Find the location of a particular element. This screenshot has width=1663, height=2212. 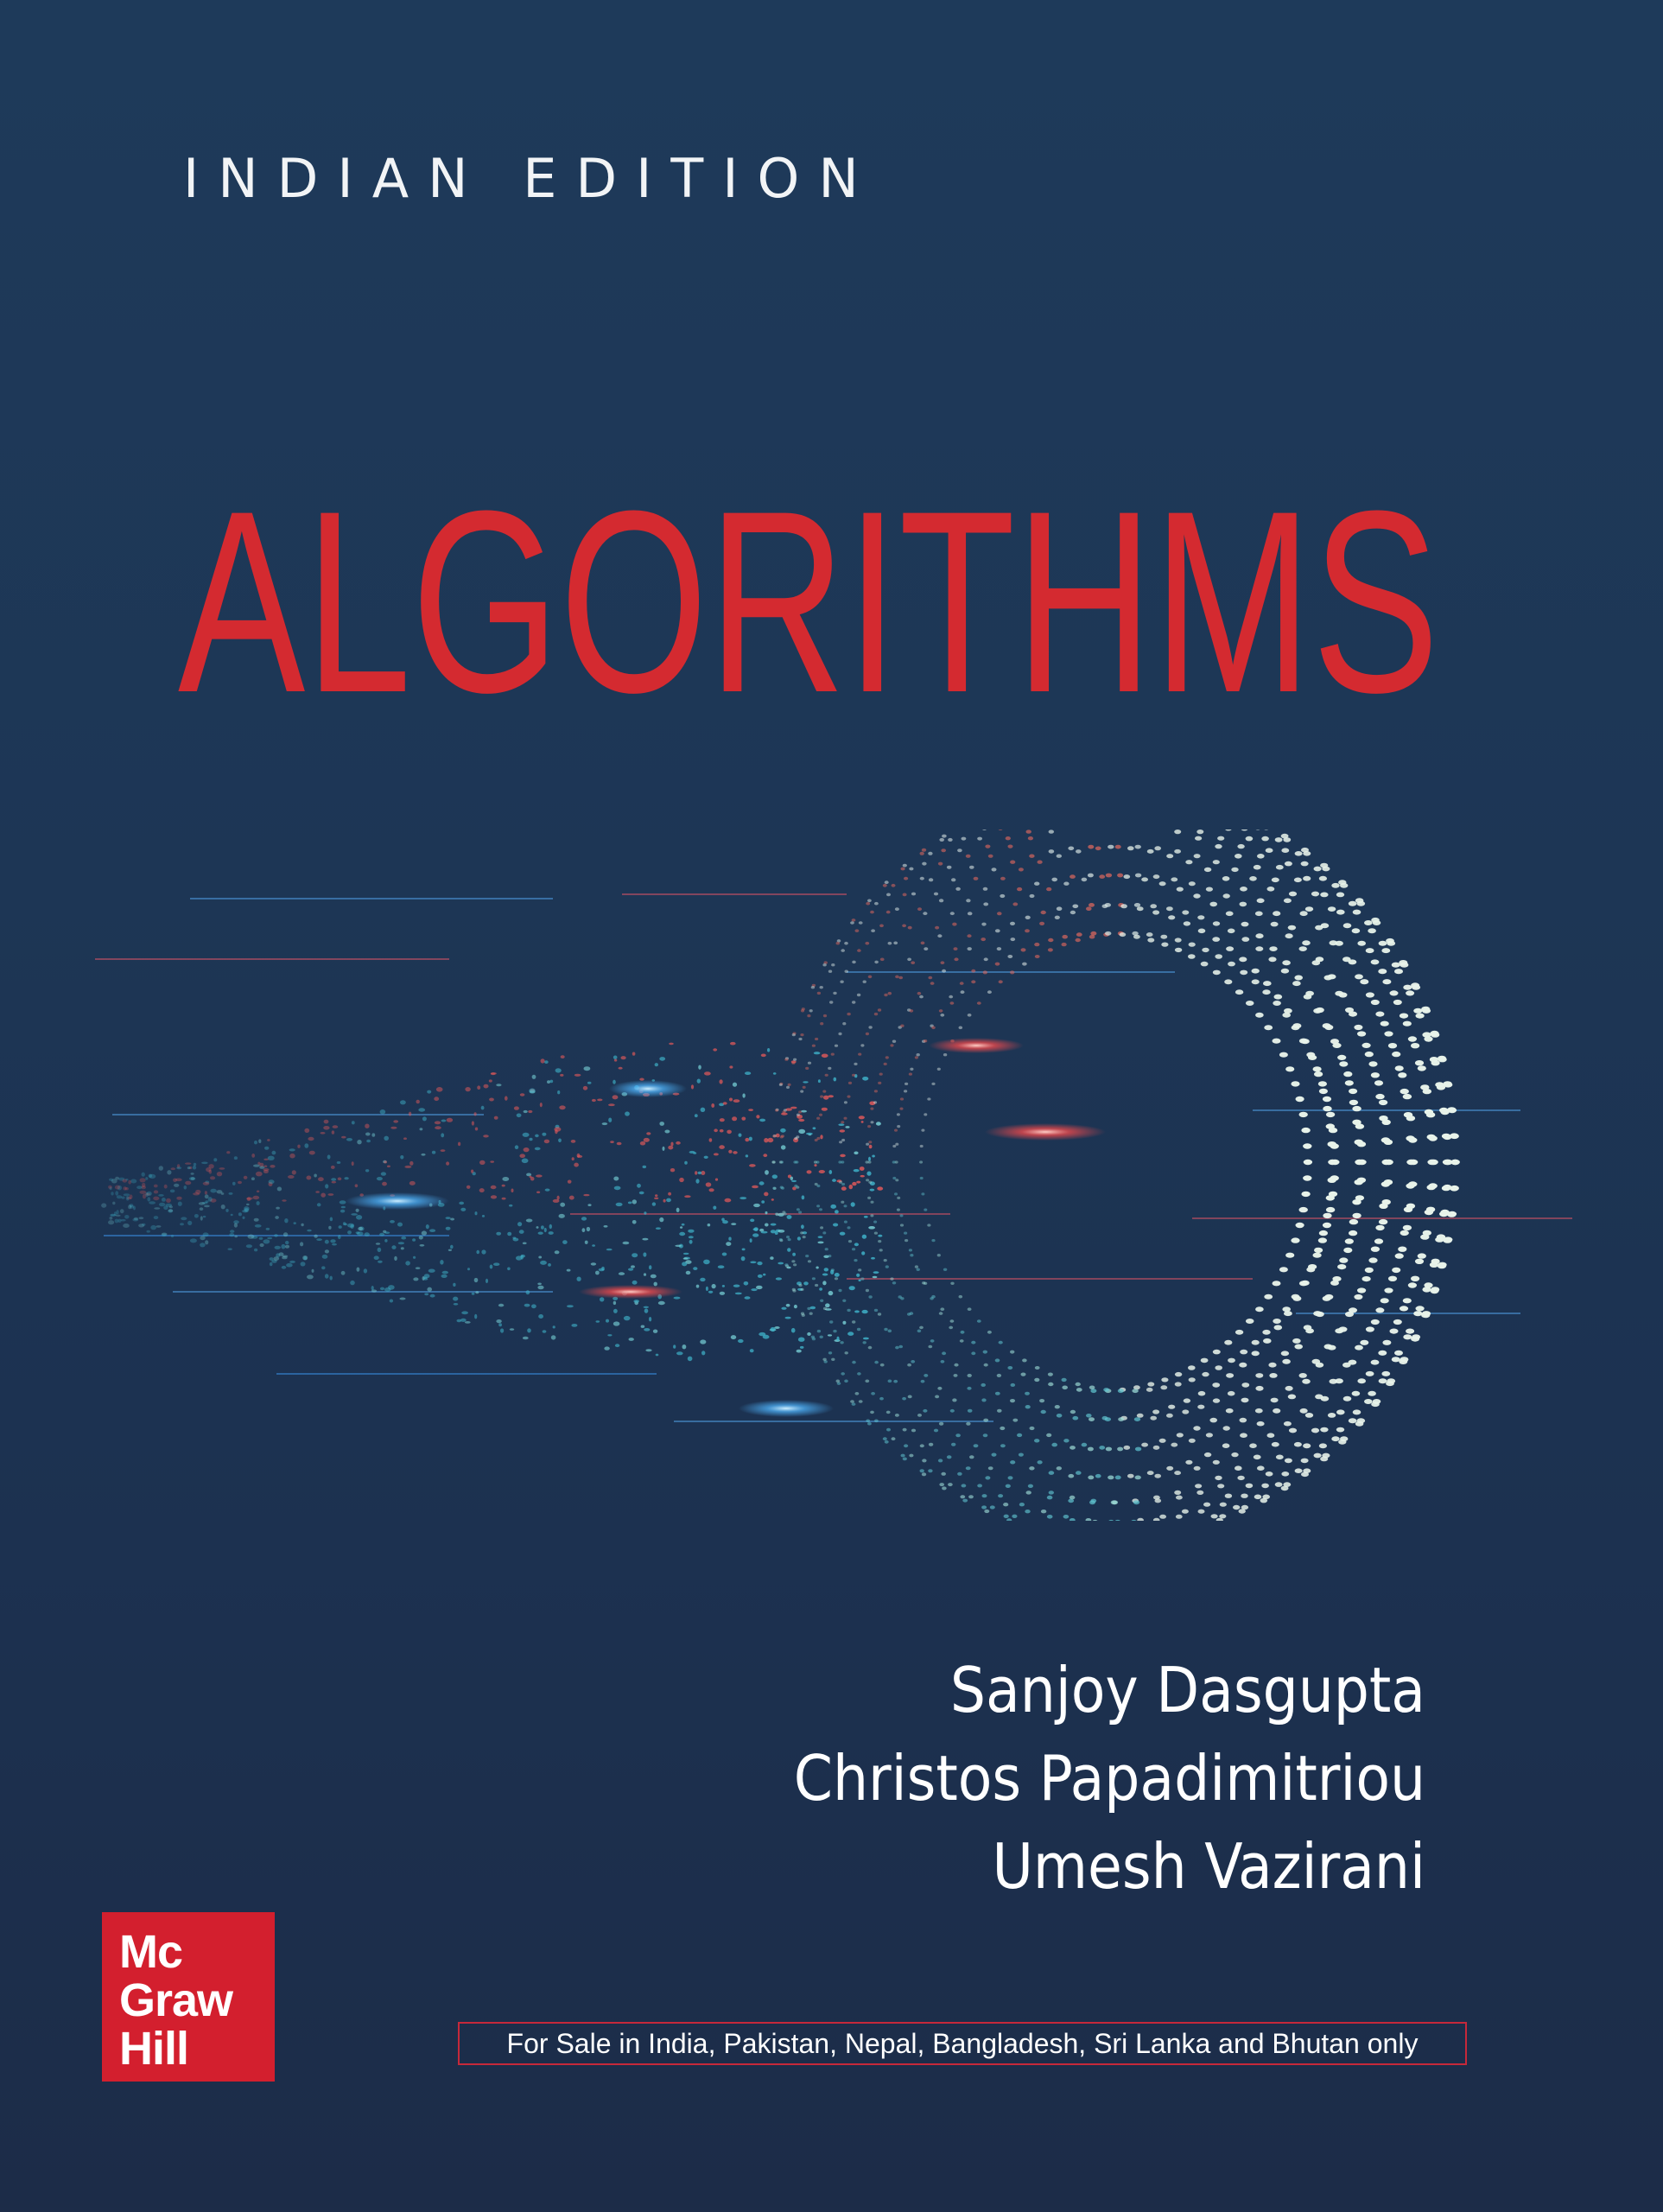

author-name: Christos Papadimitriou is located at coordinates (1109, 1778).